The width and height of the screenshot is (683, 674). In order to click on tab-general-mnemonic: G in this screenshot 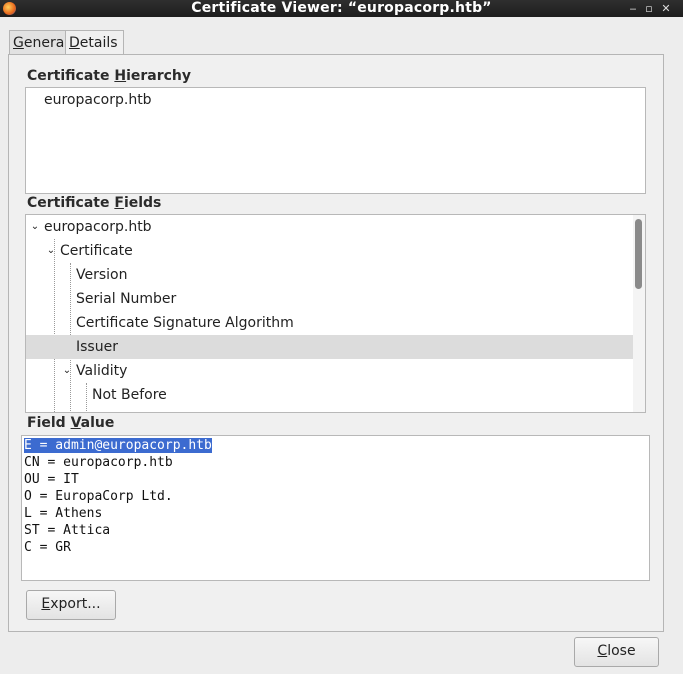, I will do `click(18, 43)`.